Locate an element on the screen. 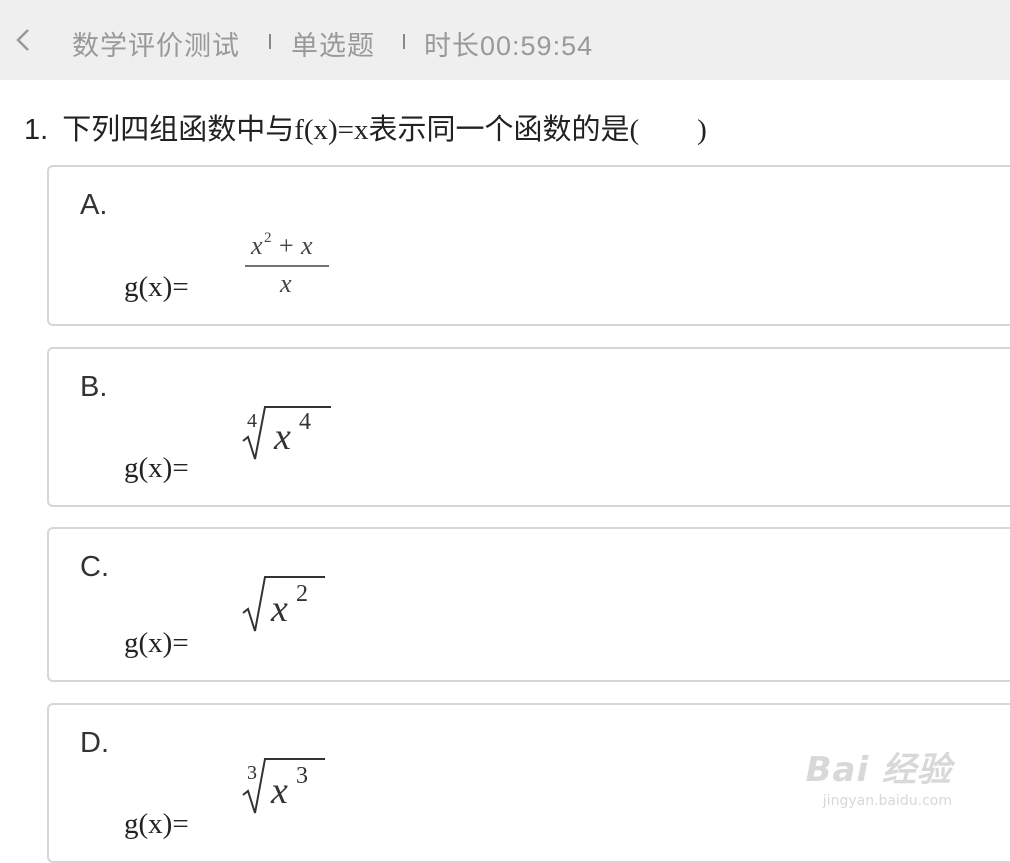  question-type: 单选题 is located at coordinates (333, 46).